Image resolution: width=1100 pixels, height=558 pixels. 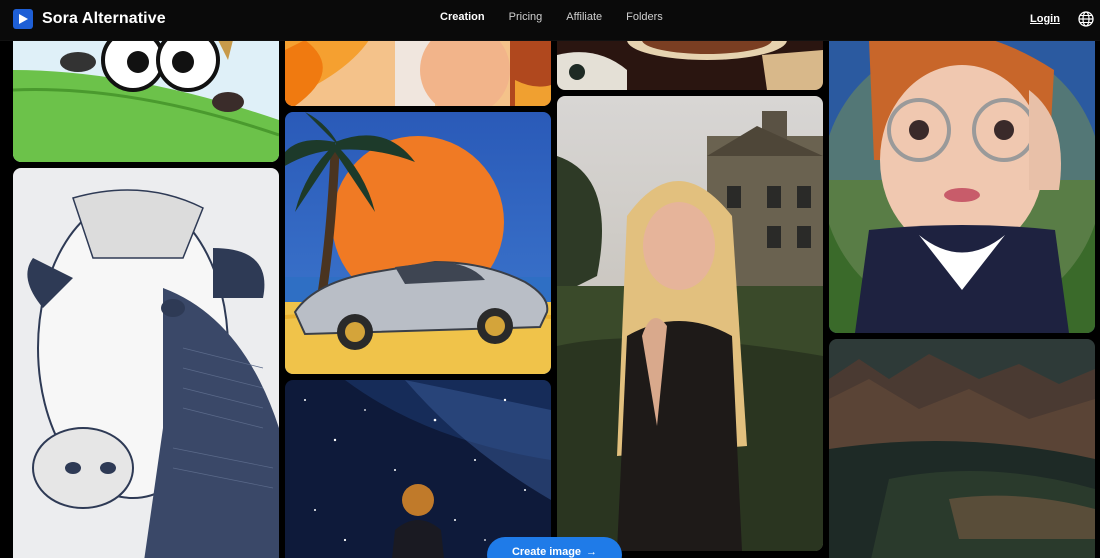 I want to click on nav-item-creation: Creation, so click(x=462, y=17).